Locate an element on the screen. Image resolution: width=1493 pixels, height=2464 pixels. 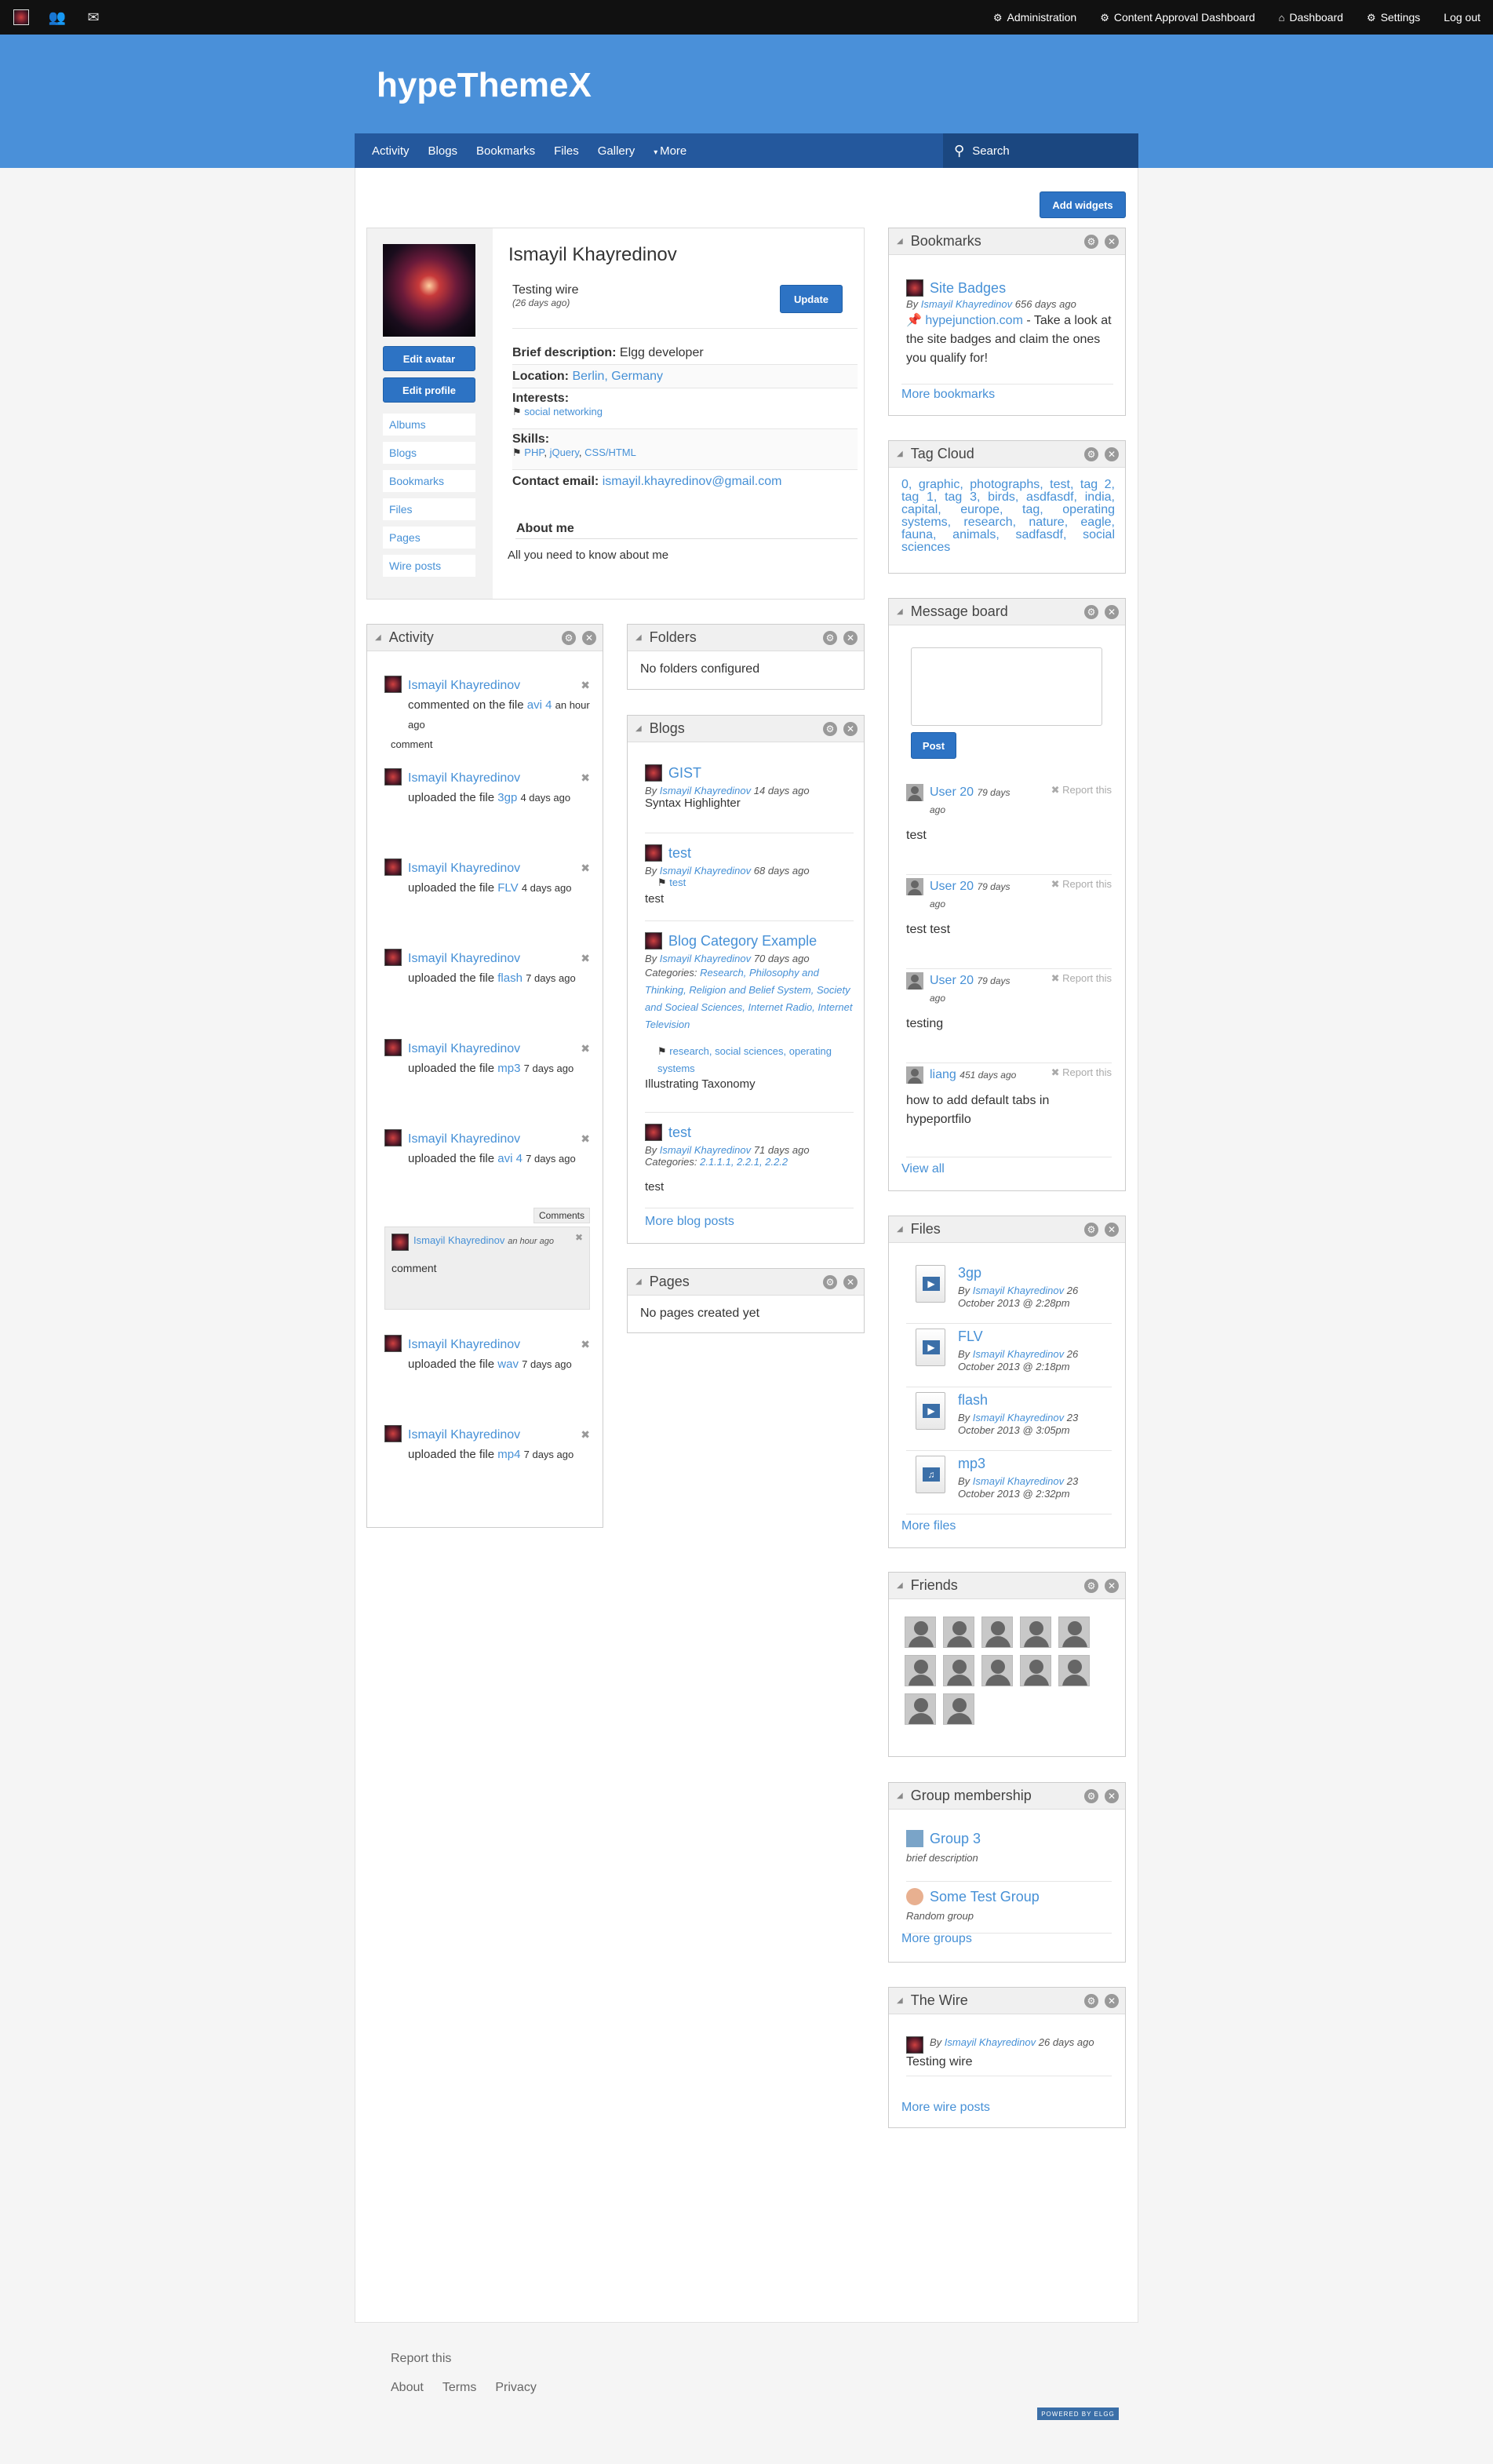
site-title: hypeThemeX is located at coordinates (484, 86).